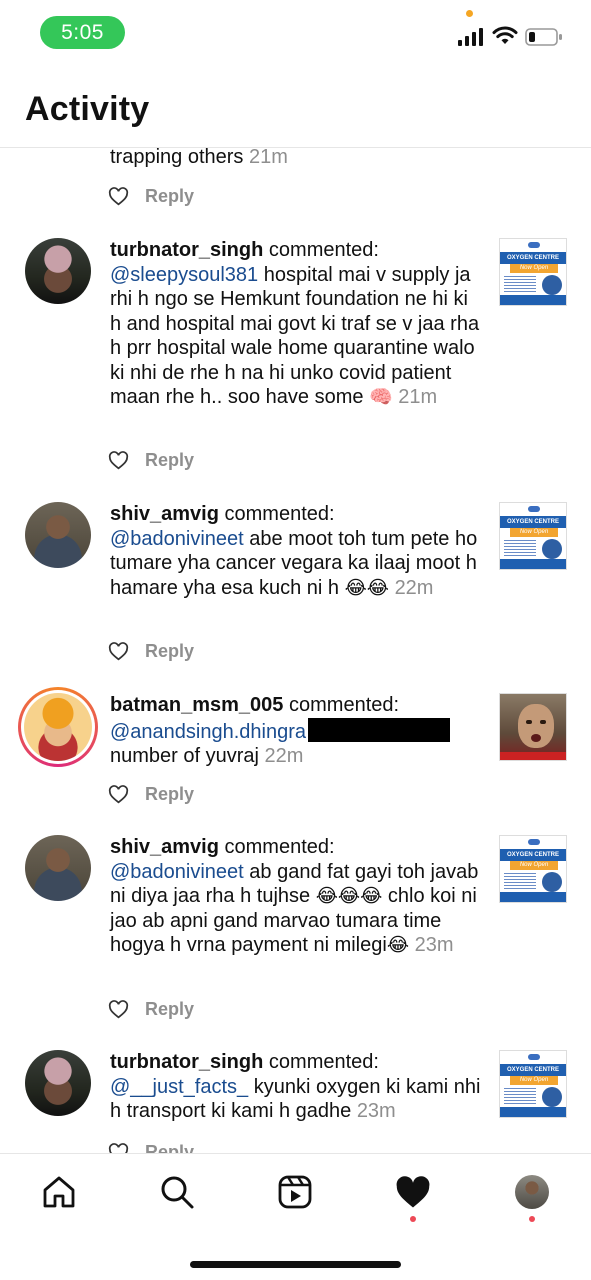 This screenshot has height=1280, width=591. I want to click on laughing-emoji: 😂, so click(398, 945).